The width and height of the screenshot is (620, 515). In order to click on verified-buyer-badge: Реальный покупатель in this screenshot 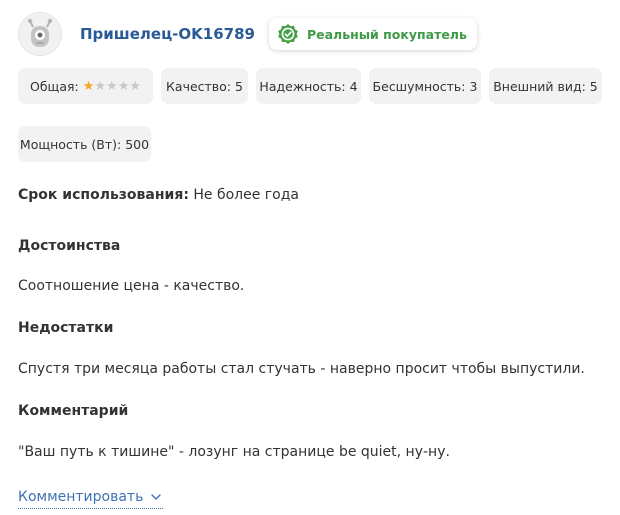, I will do `click(372, 34)`.